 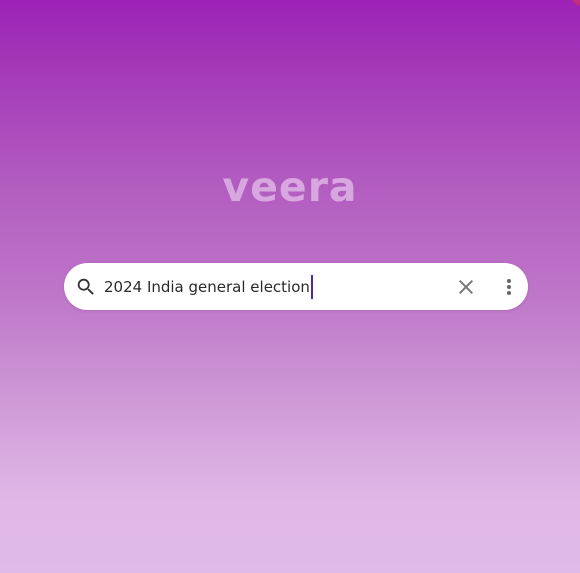 What do you see at coordinates (509, 287) in the screenshot?
I see `more-vert-icon` at bounding box center [509, 287].